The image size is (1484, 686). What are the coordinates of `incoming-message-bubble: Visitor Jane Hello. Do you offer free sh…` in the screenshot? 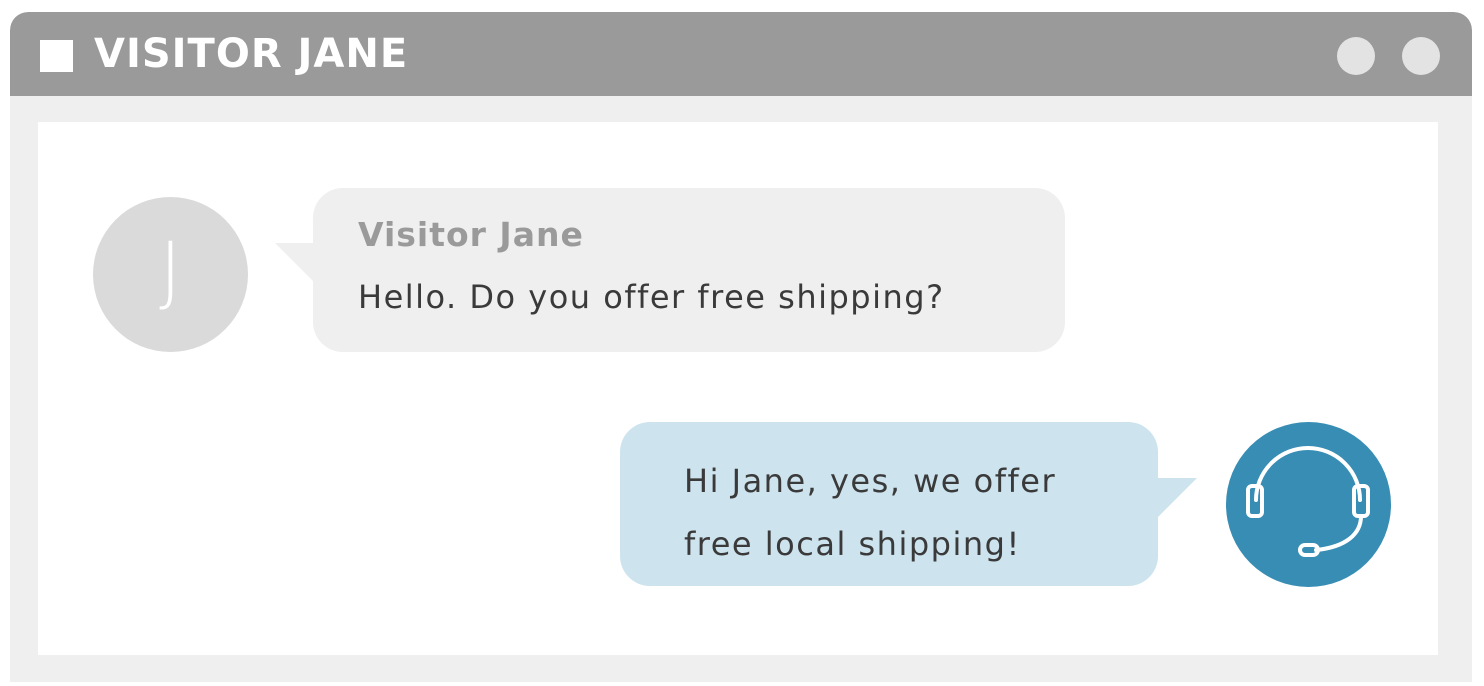 It's located at (689, 270).